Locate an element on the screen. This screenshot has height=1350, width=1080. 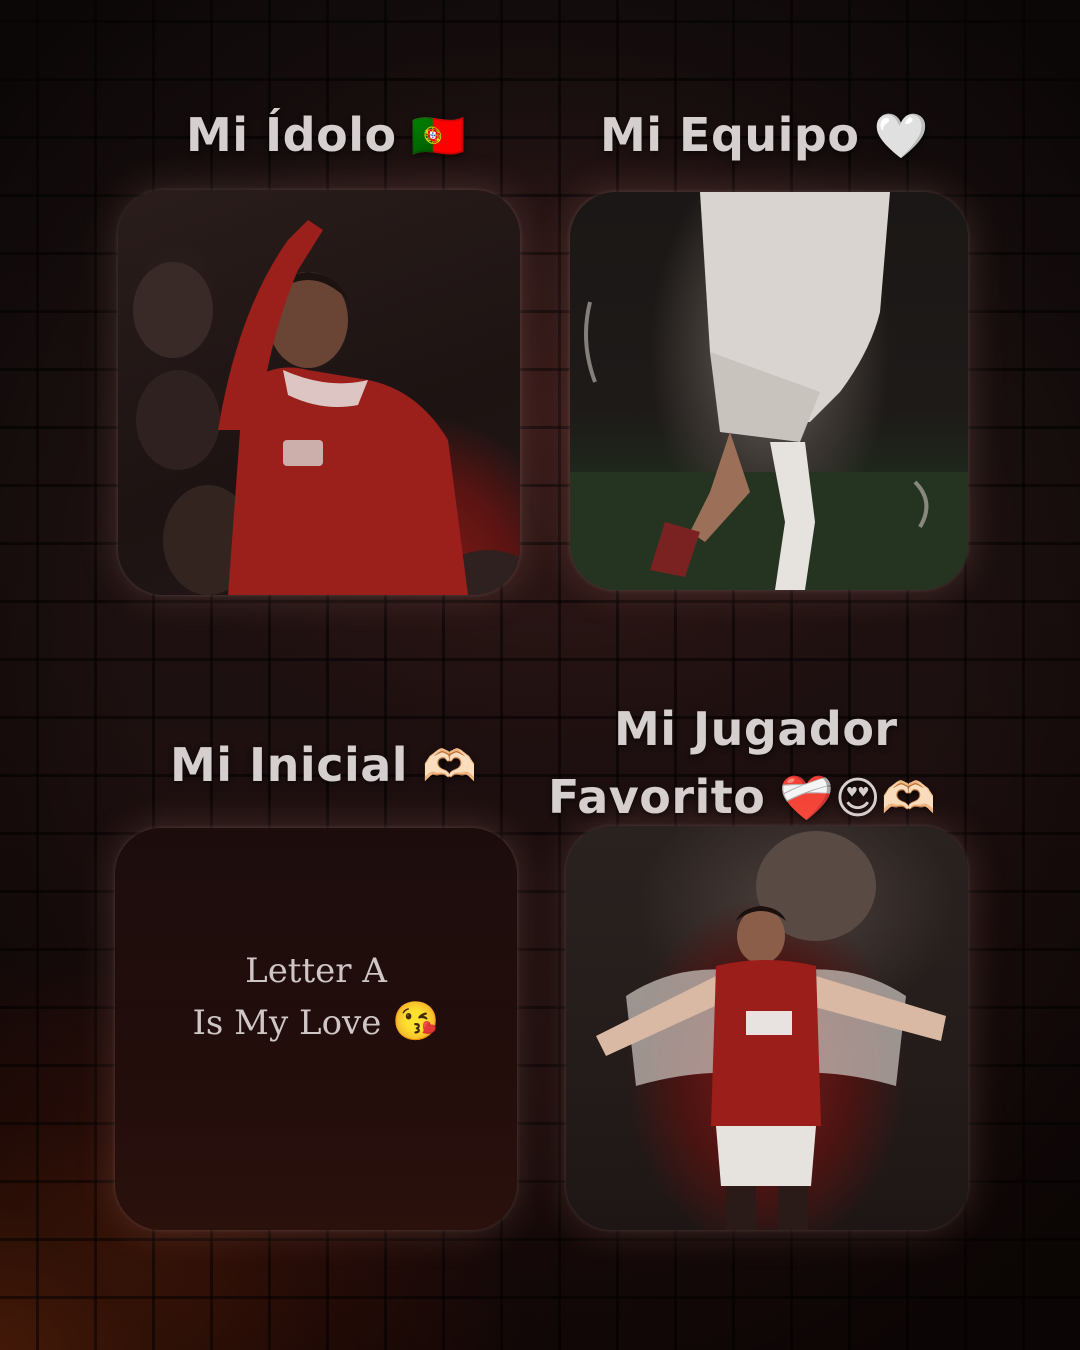
kiss-face-icon: 😘 is located at coordinates (416, 1021).